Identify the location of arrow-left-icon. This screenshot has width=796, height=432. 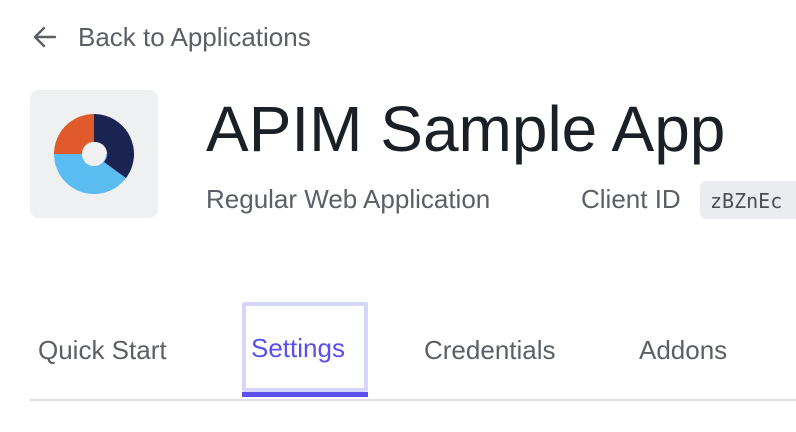
(45, 37).